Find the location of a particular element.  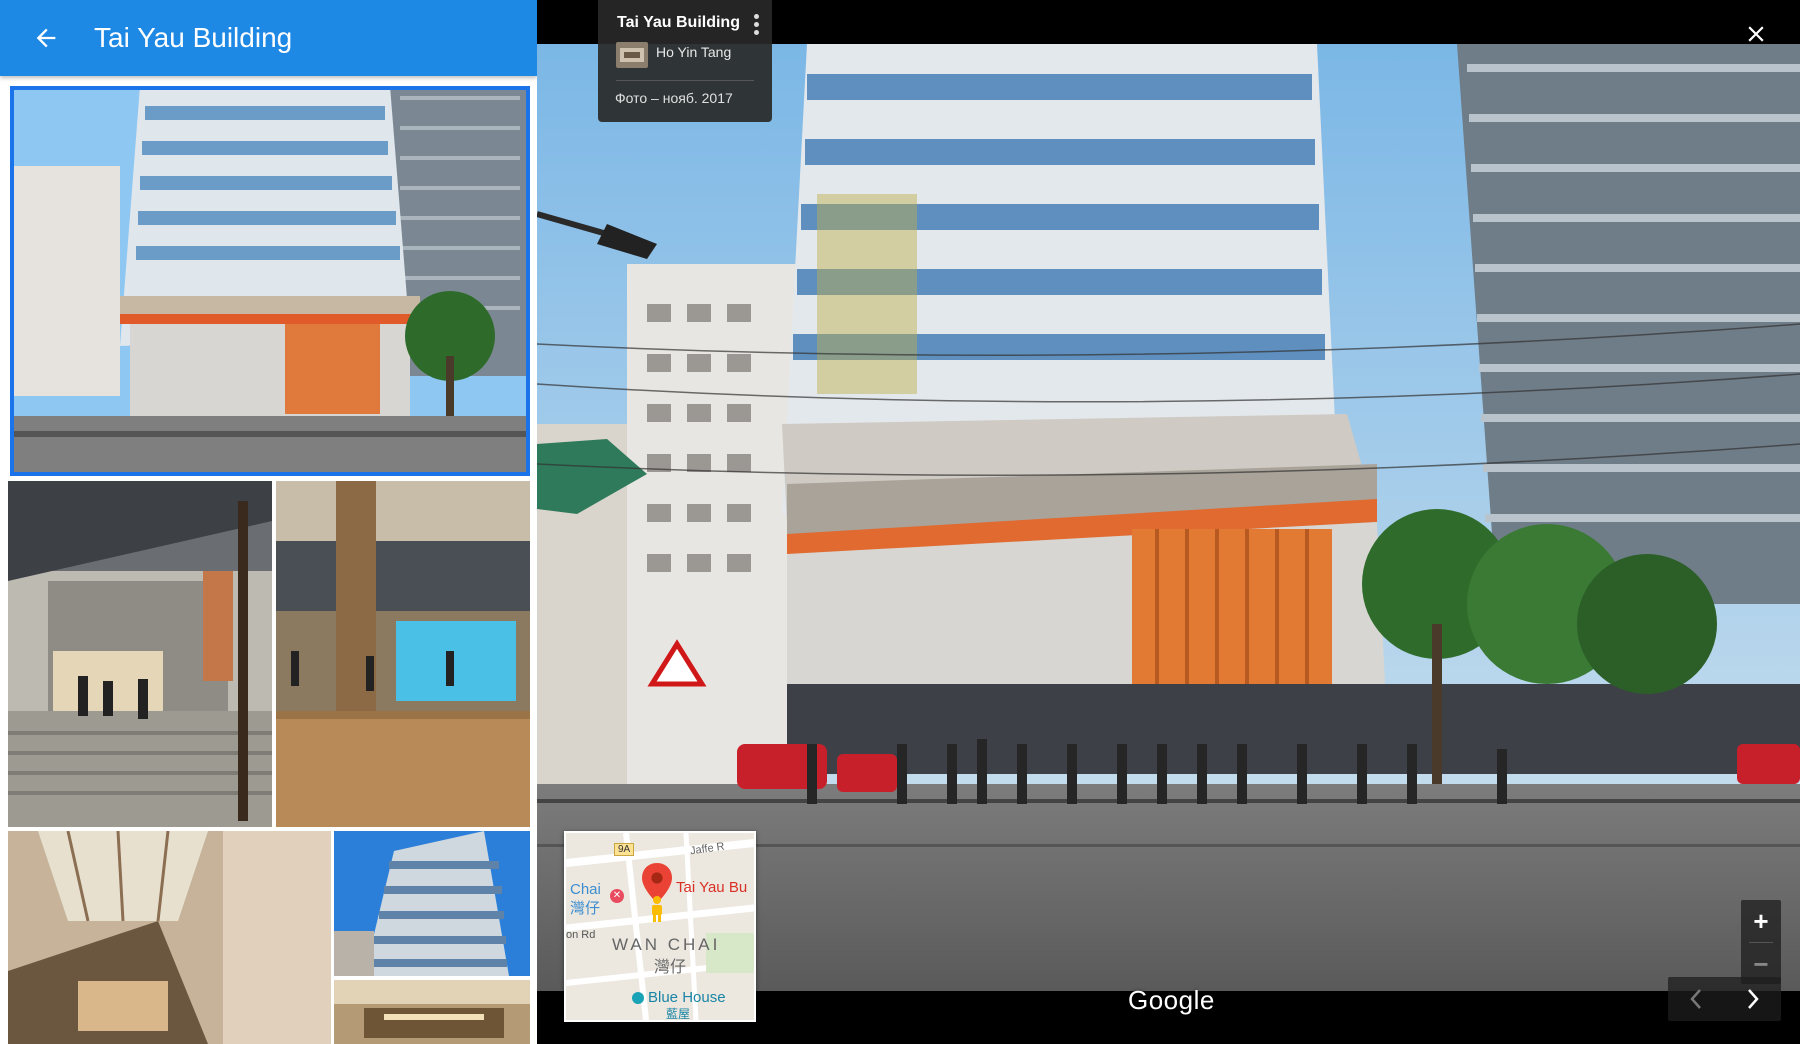

divider is located at coordinates (685, 80).